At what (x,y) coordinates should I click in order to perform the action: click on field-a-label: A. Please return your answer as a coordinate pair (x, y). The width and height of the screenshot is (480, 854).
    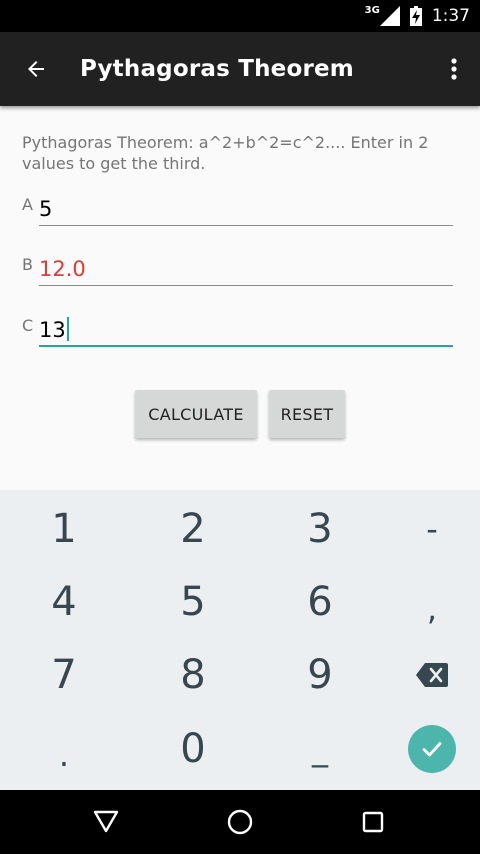
    Looking at the image, I should click on (27, 204).